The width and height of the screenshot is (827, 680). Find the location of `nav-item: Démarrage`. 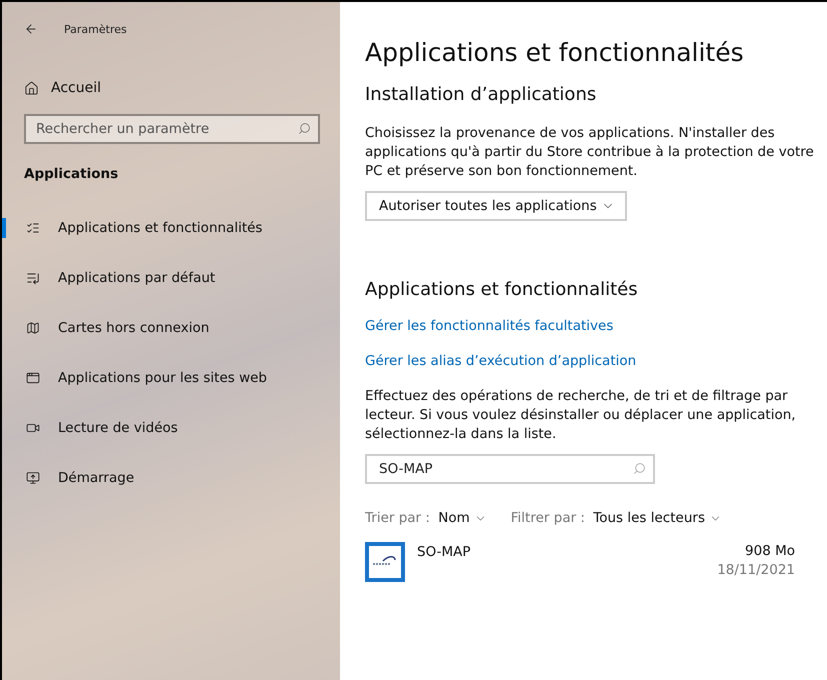

nav-item: Démarrage is located at coordinates (171, 478).